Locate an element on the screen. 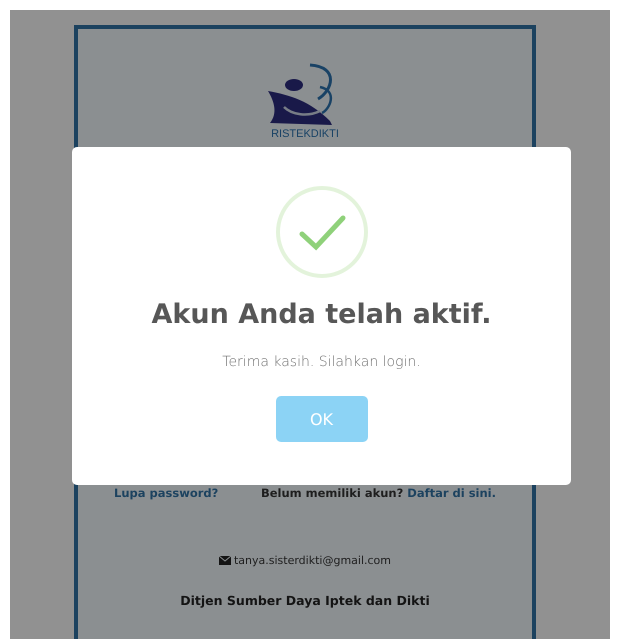 The height and width of the screenshot is (639, 619). logo: RISTEKDIKTI is located at coordinates (305, 101).